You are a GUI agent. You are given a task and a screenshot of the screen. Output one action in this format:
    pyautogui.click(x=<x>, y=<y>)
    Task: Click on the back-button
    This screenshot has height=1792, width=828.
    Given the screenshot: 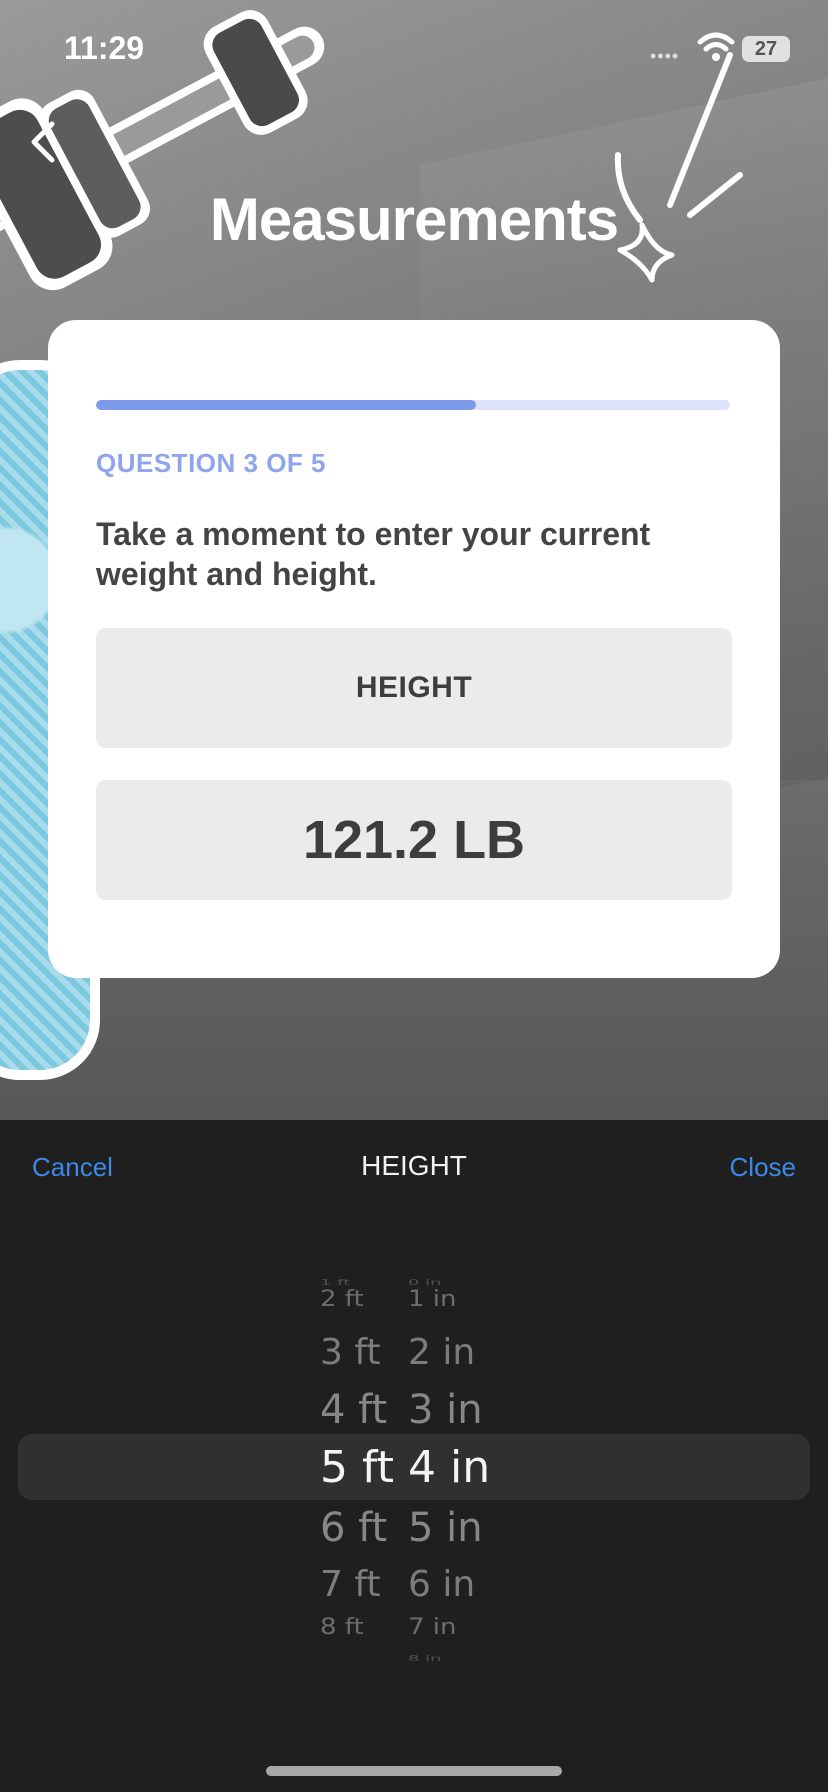 What is the action you would take?
    pyautogui.click(x=44, y=142)
    